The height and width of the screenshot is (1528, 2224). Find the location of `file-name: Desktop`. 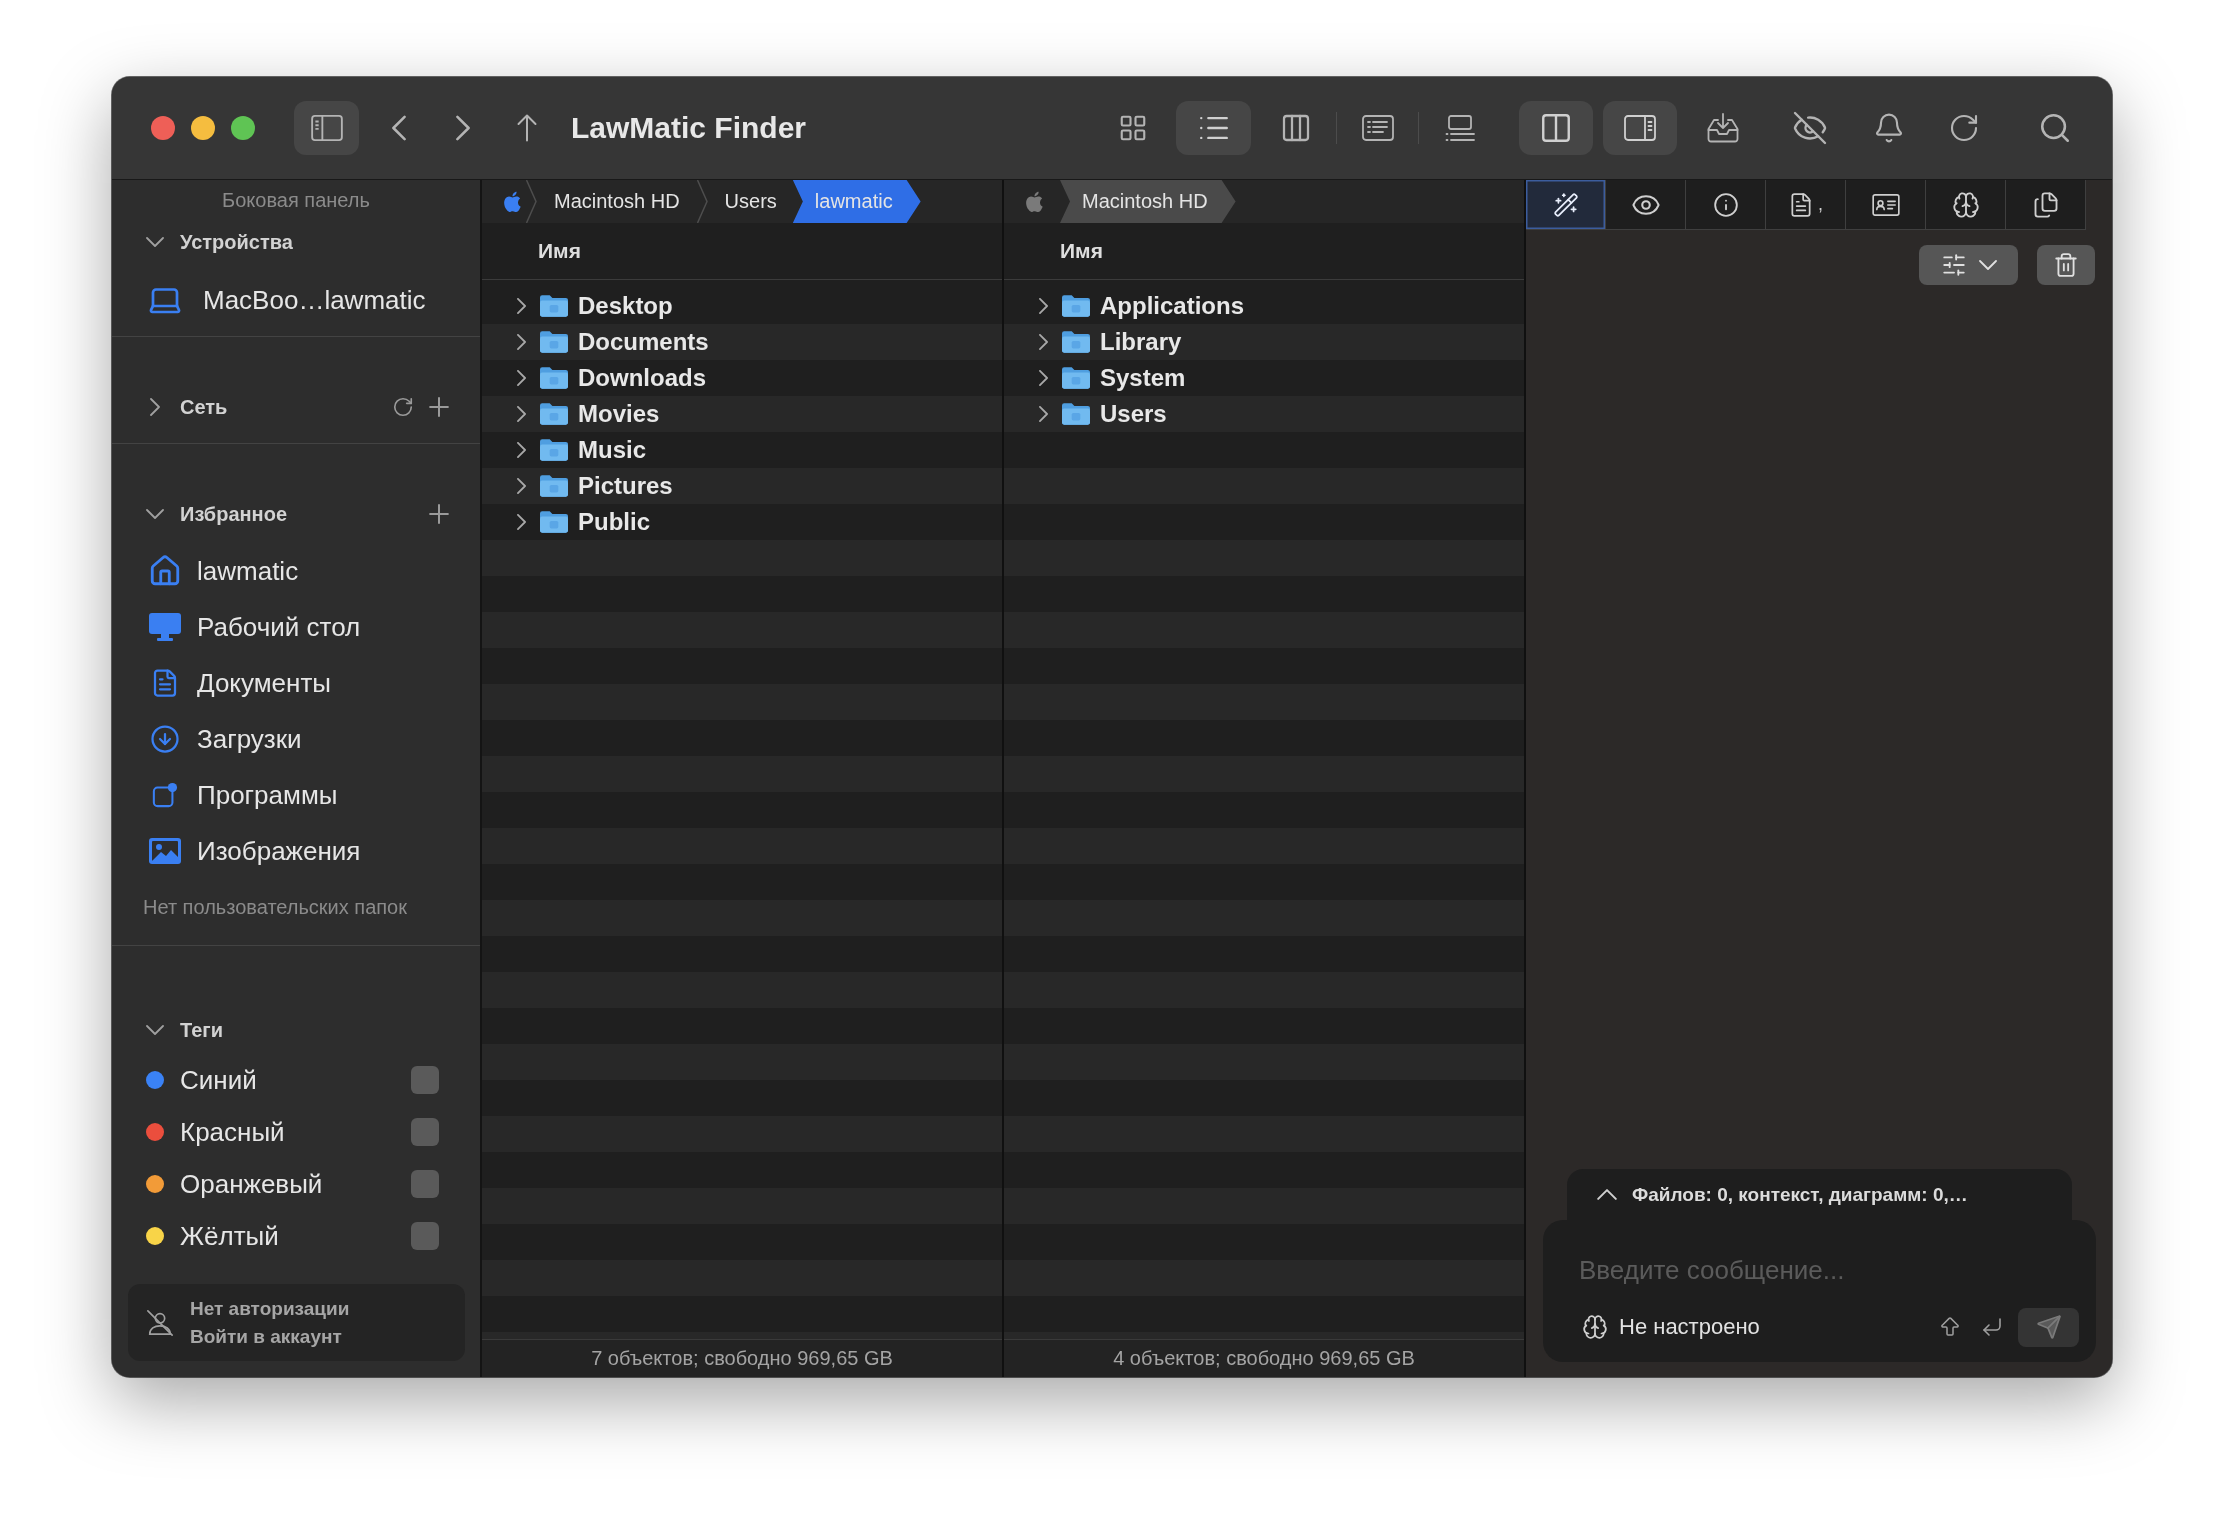

file-name: Desktop is located at coordinates (625, 306).